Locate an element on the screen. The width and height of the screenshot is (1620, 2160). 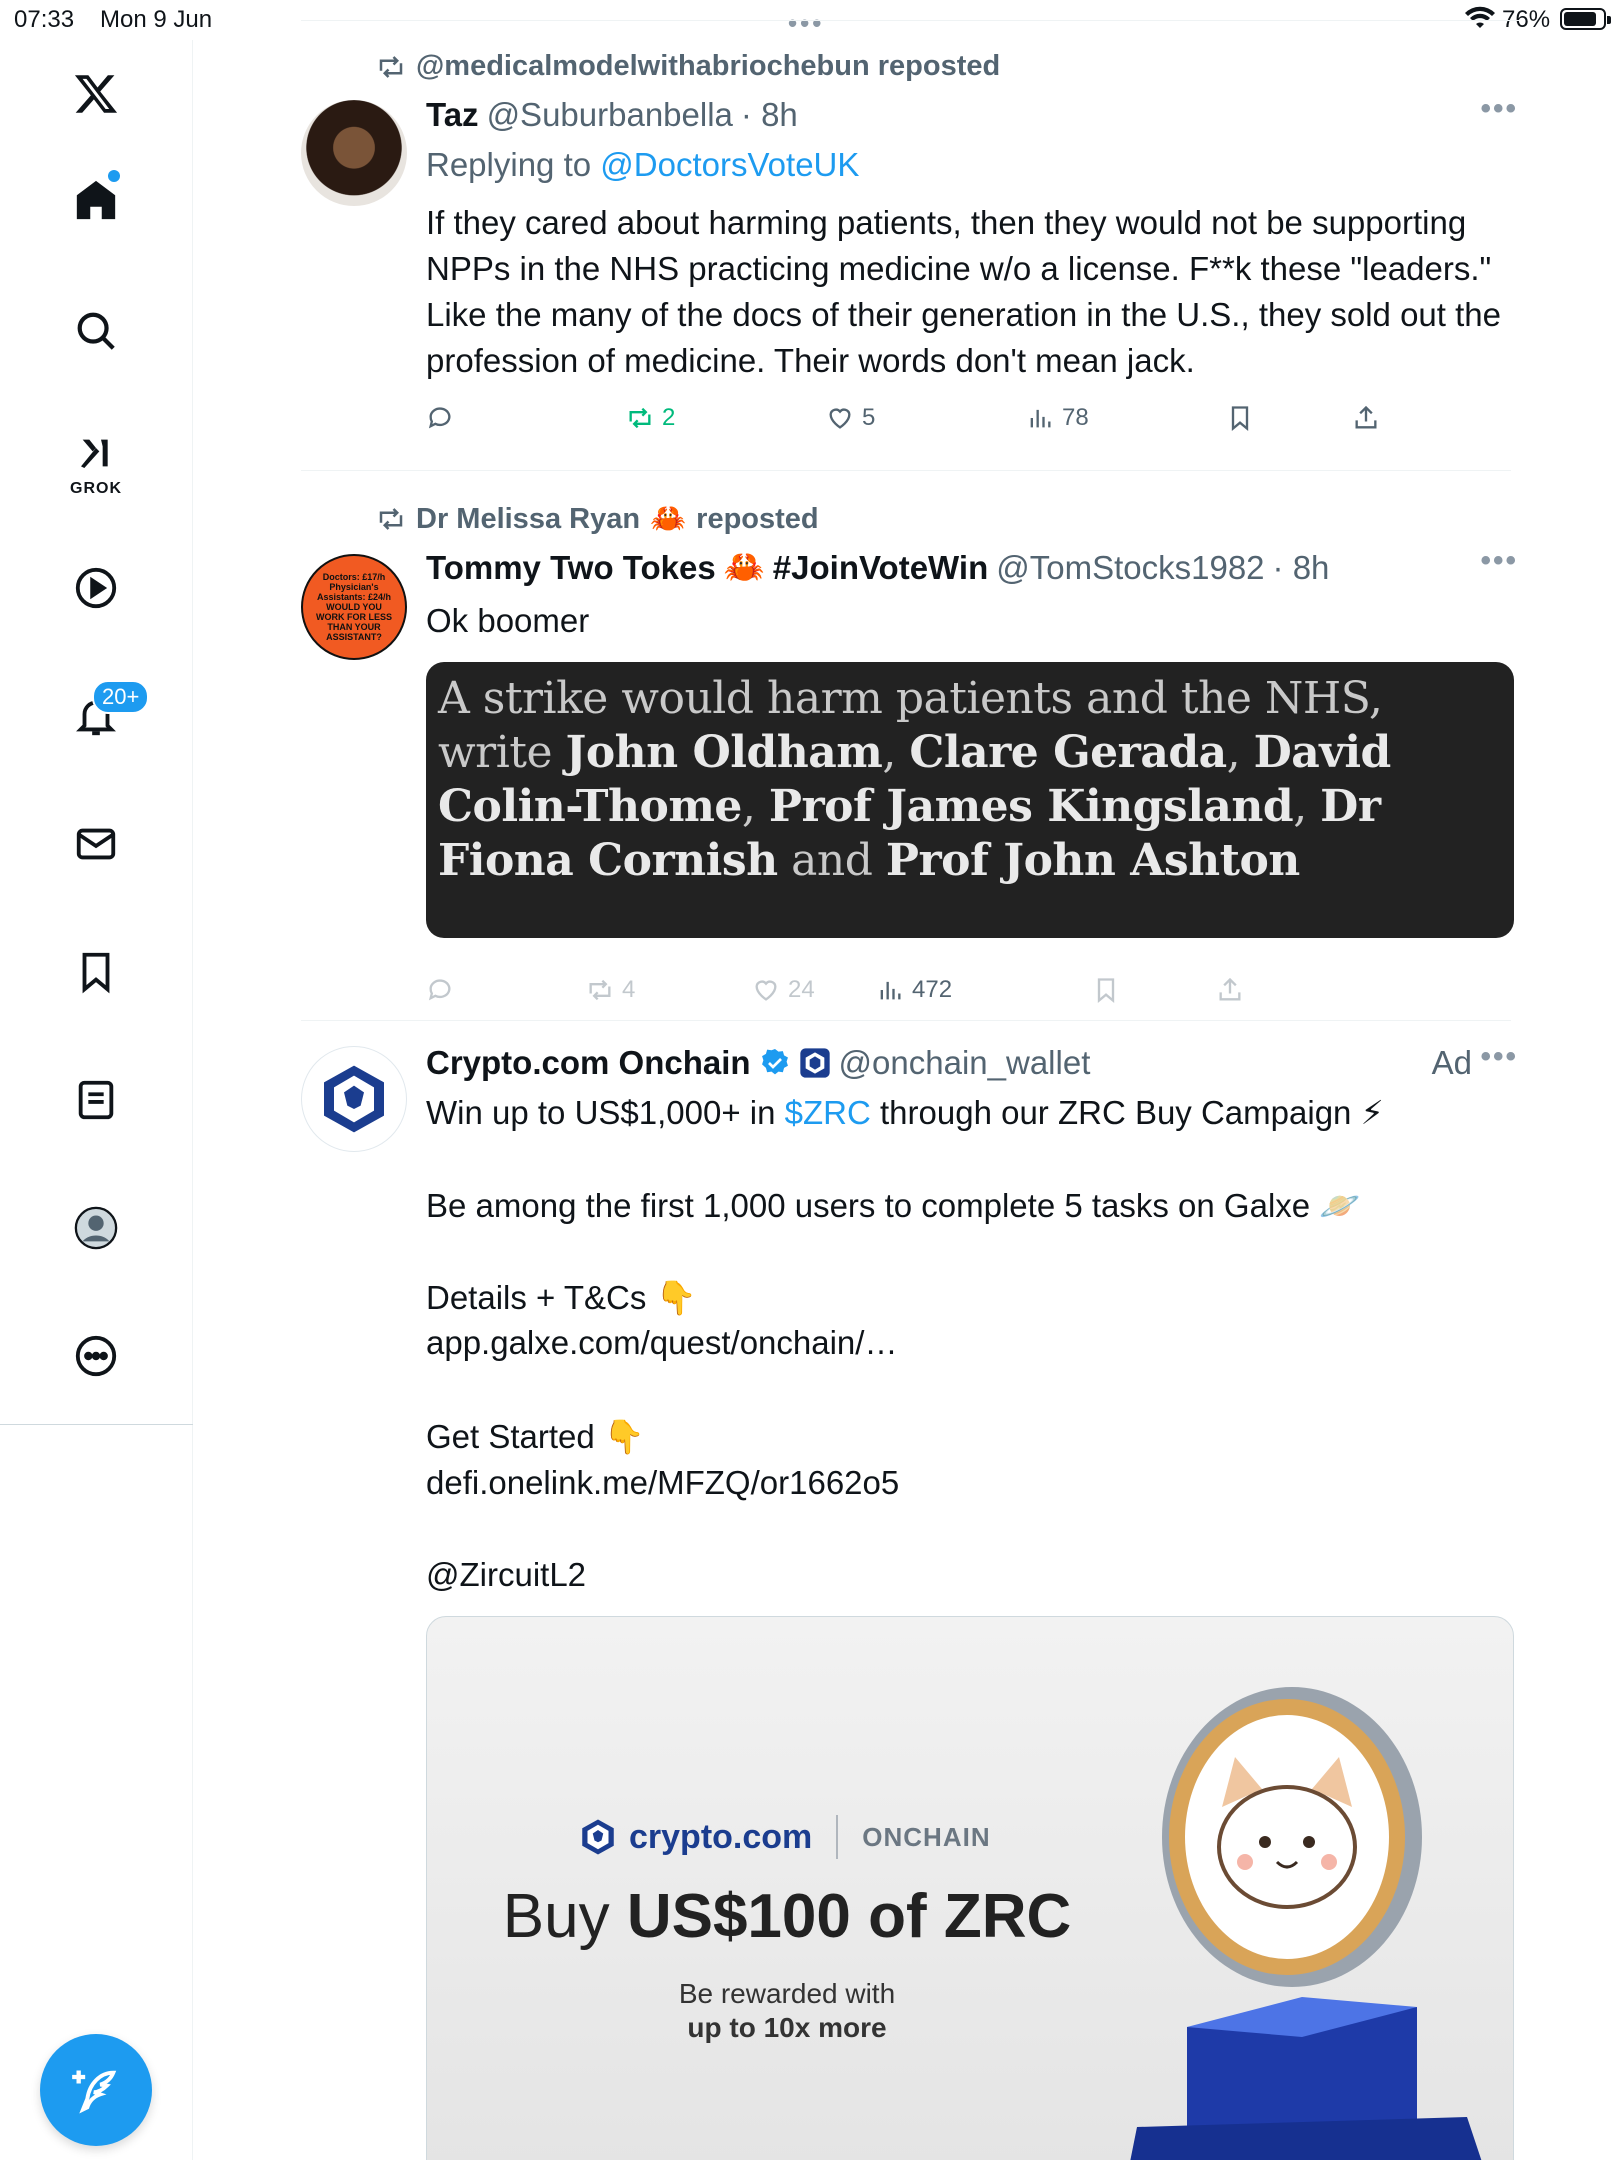
compose-feather-icon is located at coordinates (94, 2092).